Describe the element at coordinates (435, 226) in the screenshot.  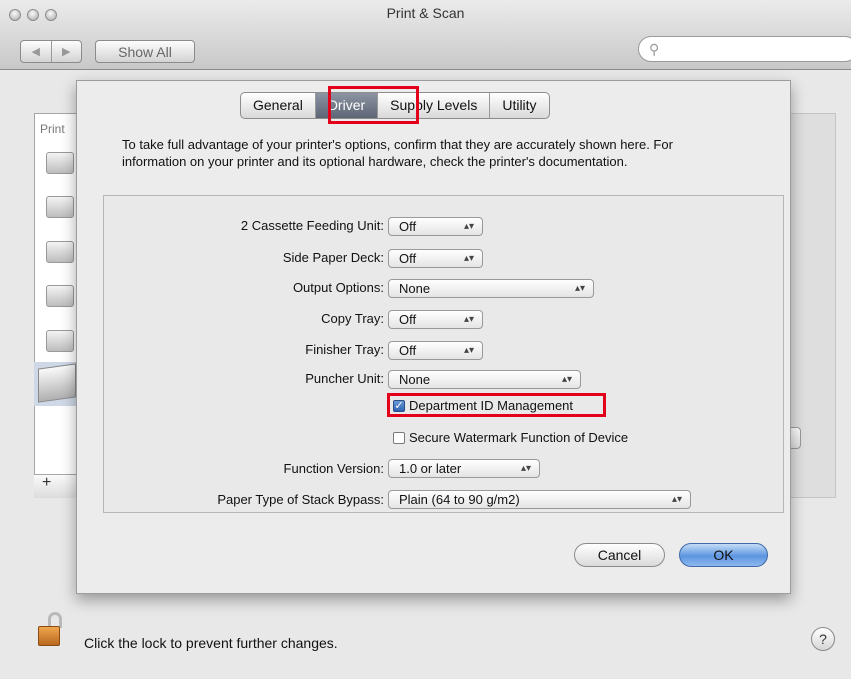
I see `cassette-feeding-popup: Off ▴▾` at that location.